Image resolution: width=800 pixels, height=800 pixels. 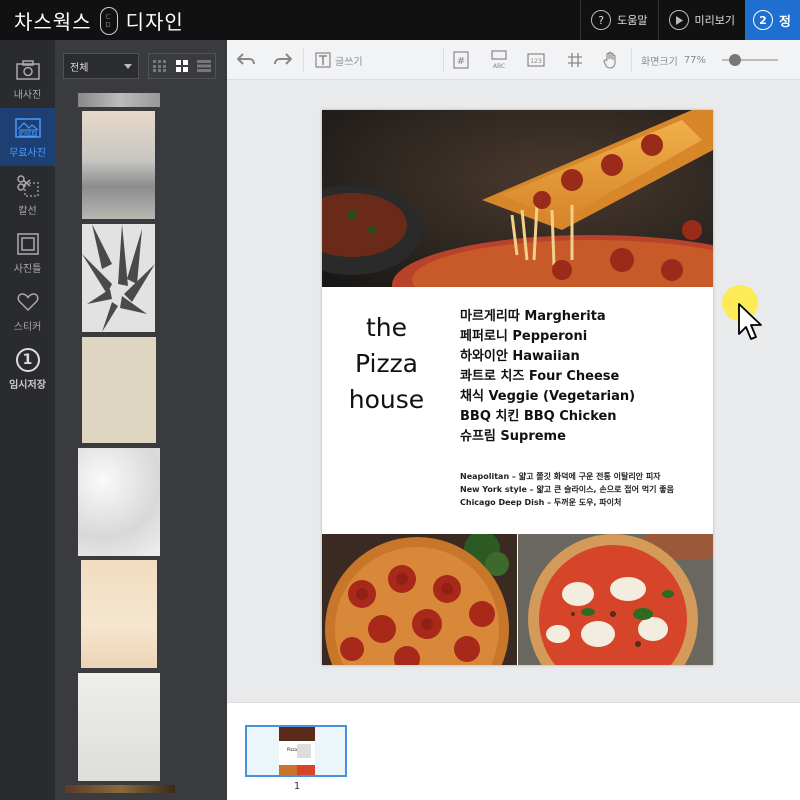 I want to click on save-temp-icon: 1, so click(x=28, y=360).